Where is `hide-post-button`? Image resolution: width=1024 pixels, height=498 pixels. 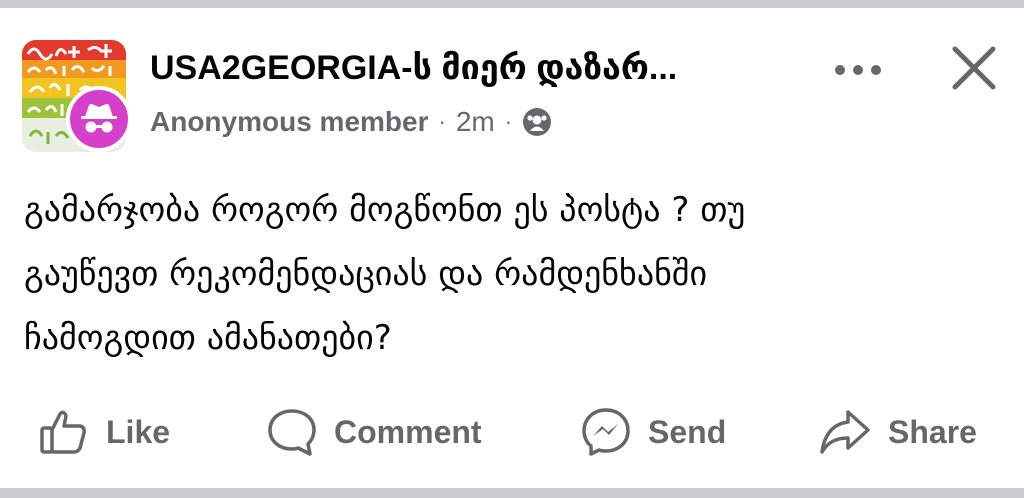 hide-post-button is located at coordinates (974, 68).